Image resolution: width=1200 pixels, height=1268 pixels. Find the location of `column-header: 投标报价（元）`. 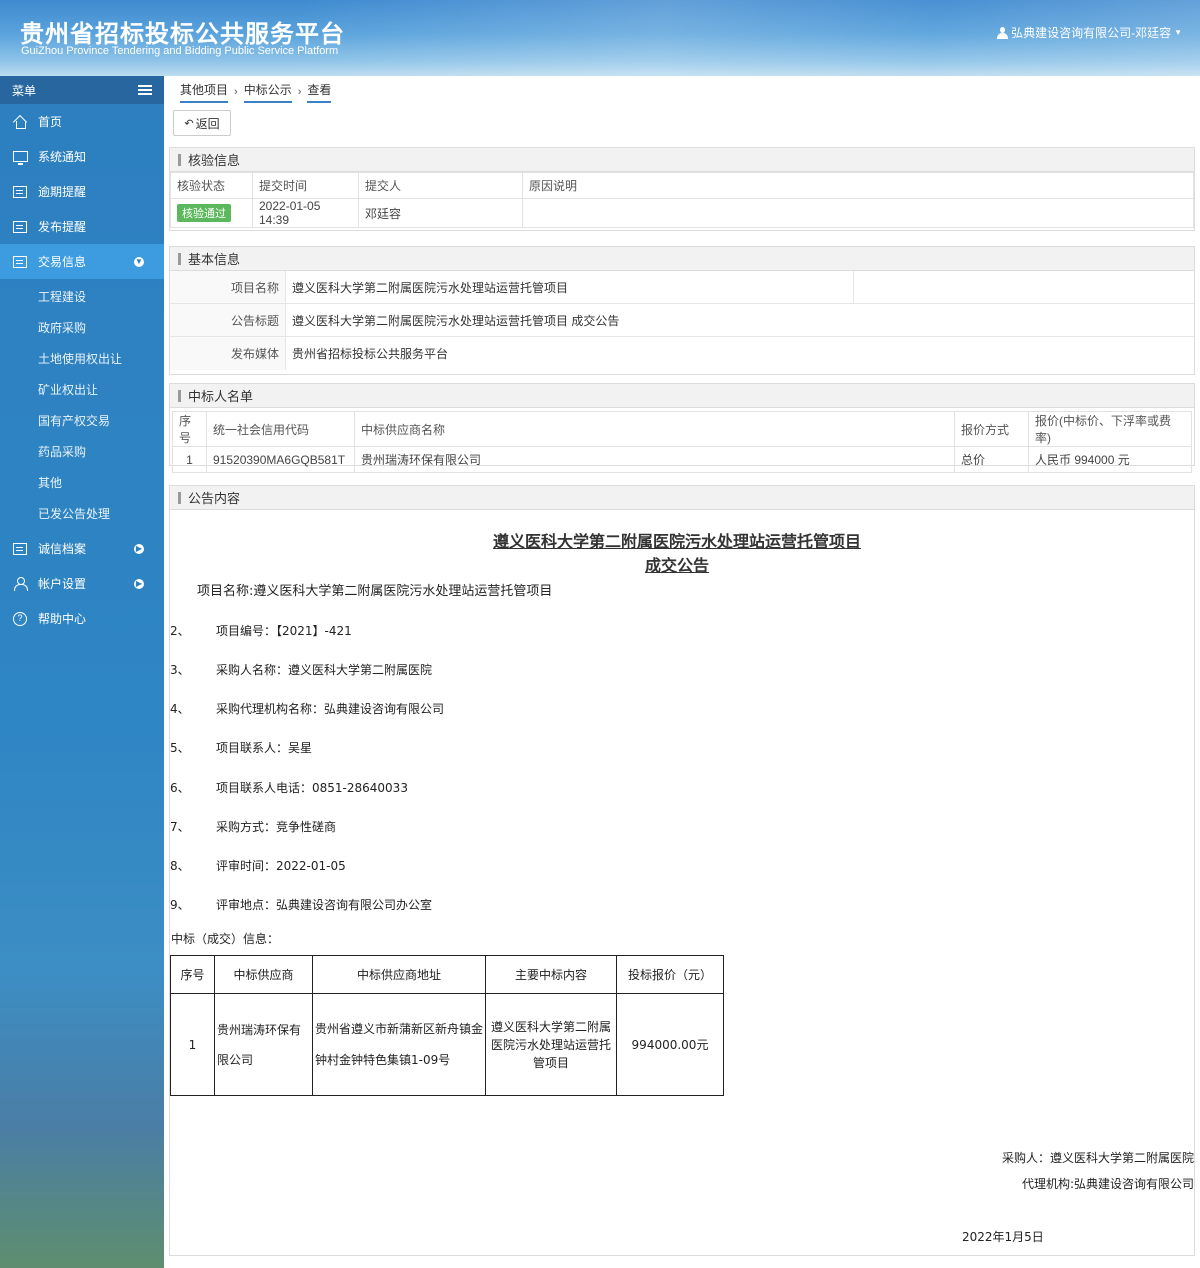

column-header: 投标报价（元） is located at coordinates (670, 974).